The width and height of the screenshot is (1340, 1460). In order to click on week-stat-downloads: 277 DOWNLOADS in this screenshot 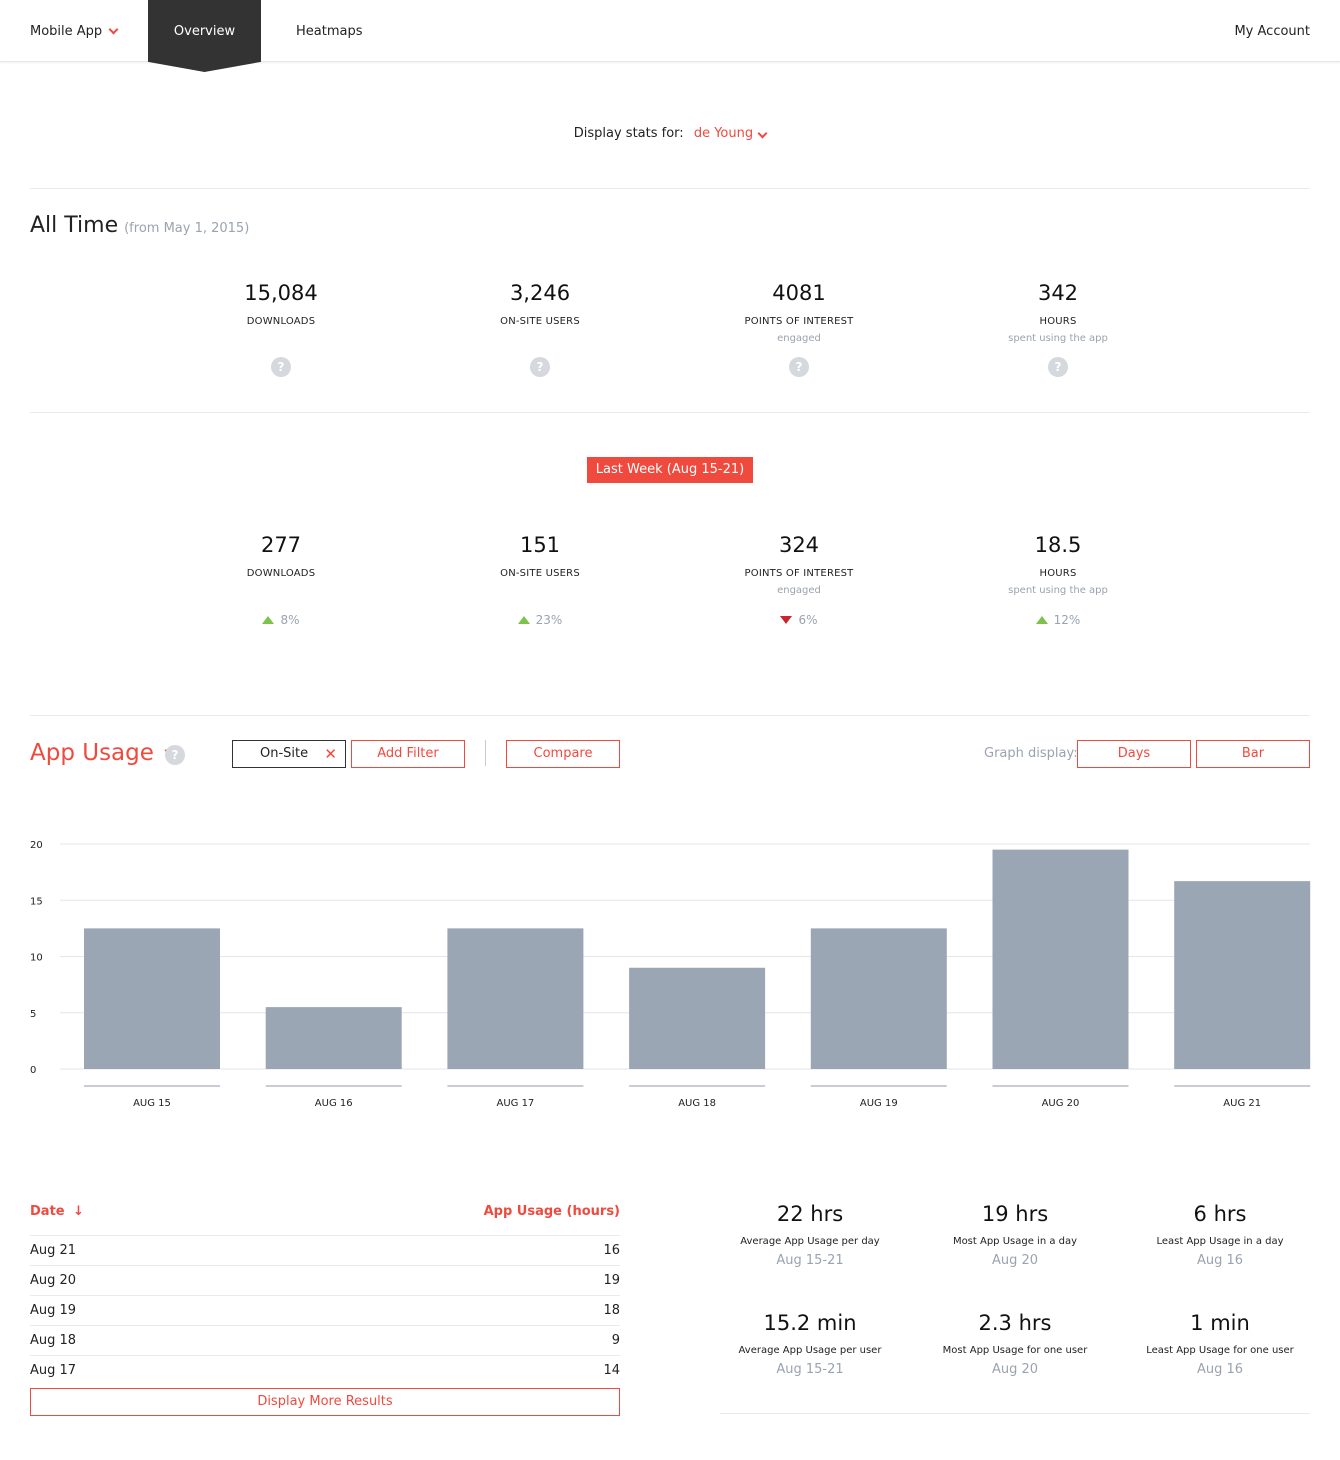, I will do `click(281, 556)`.